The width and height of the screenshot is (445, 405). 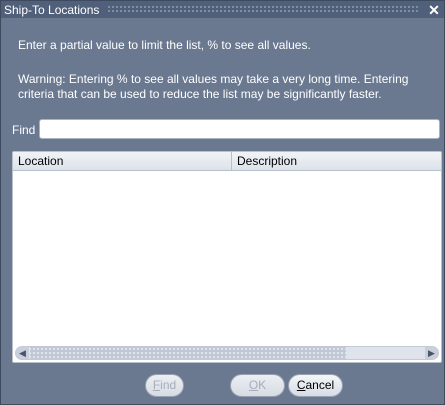 I want to click on column-header-location: Location, so click(x=122, y=161).